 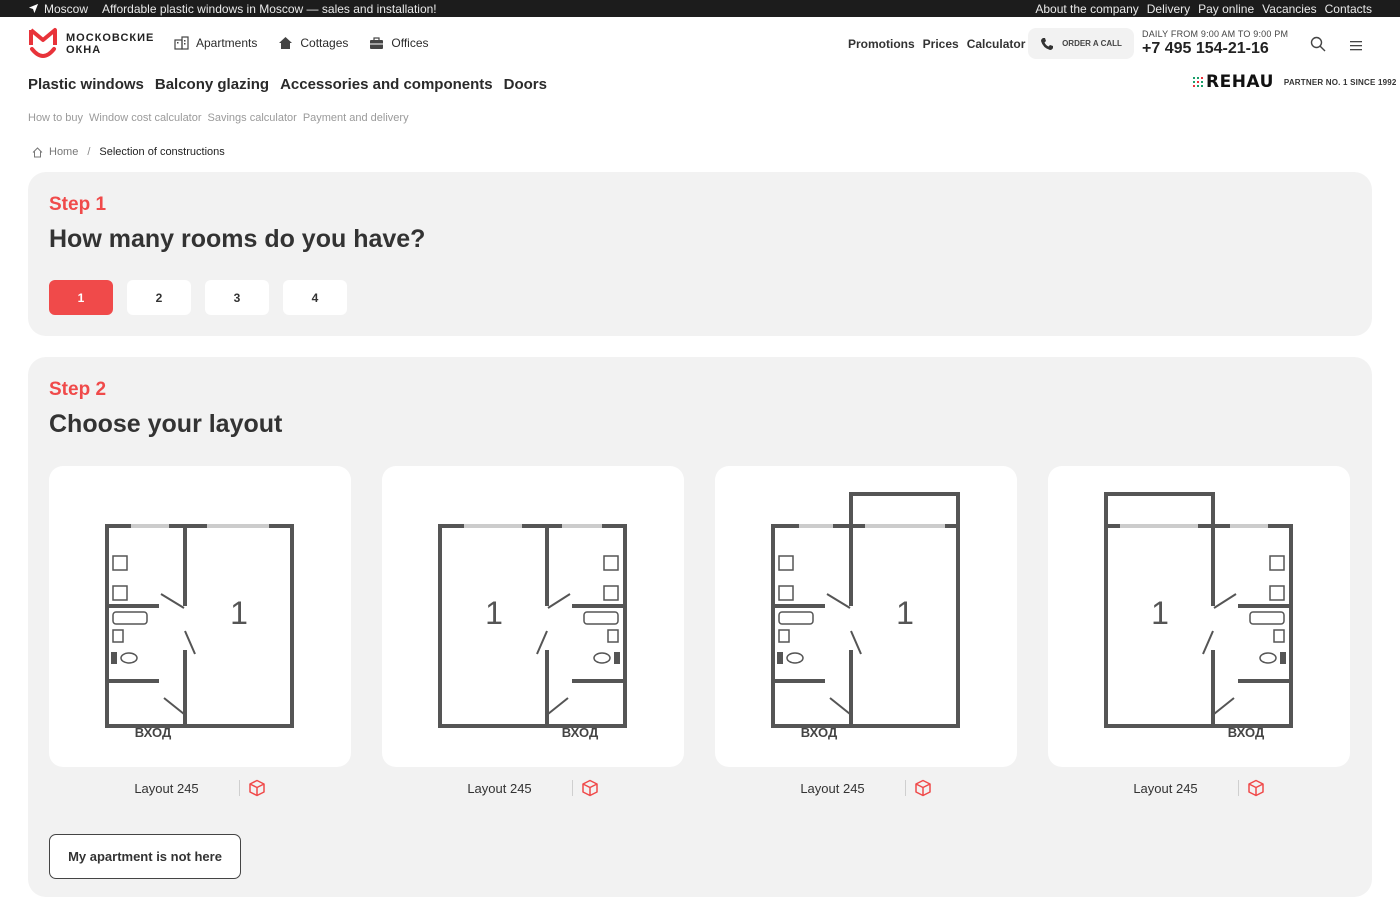 I want to click on top-link-vacancies: Vacancies, so click(x=1289, y=9).